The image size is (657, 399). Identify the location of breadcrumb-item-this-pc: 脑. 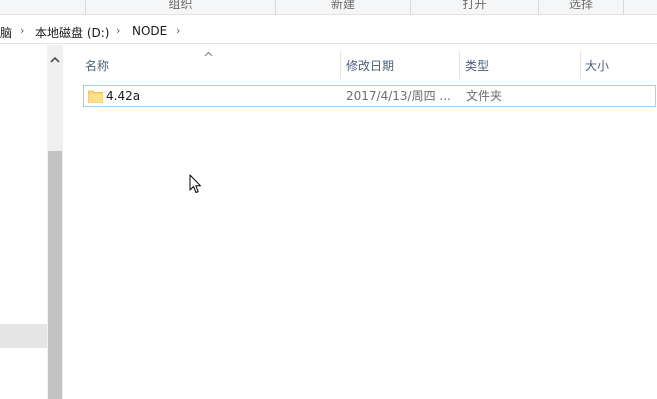
(6, 32).